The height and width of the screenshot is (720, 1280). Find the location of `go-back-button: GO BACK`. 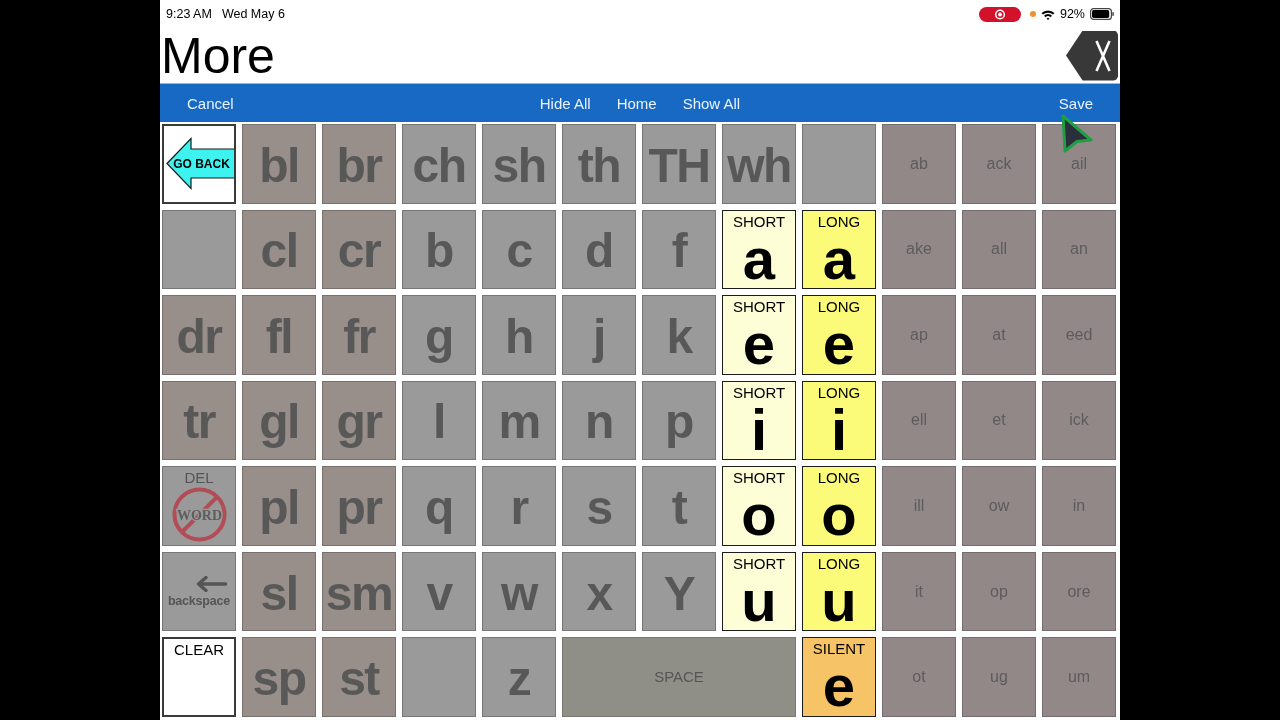

go-back-button: GO BACK is located at coordinates (199, 164).